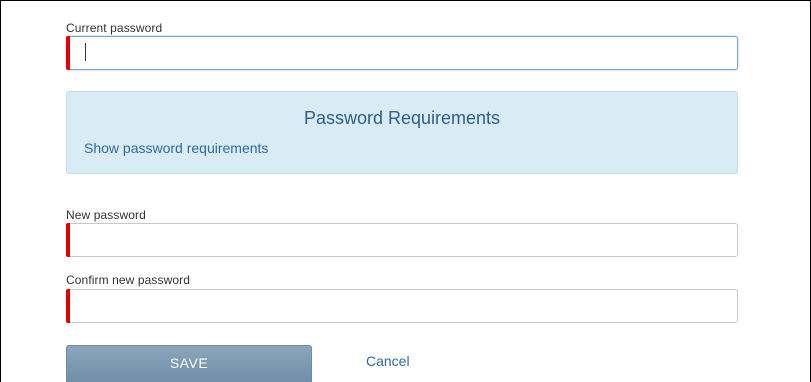 This screenshot has height=382, width=811. I want to click on confirm-new-password-label: Confirm new password, so click(128, 280).